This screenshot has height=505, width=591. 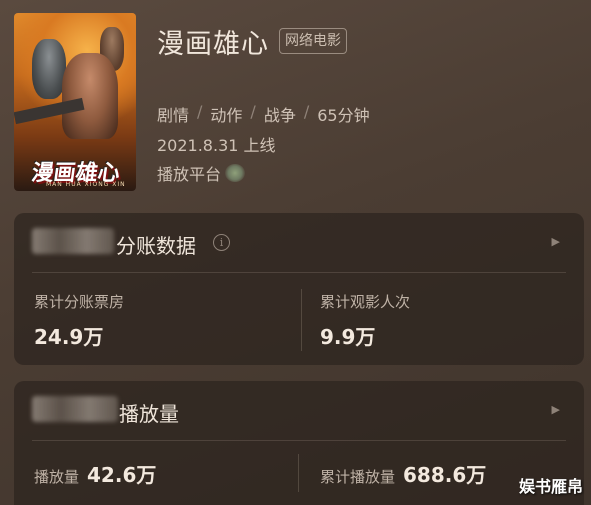 What do you see at coordinates (216, 145) in the screenshot?
I see `release-date: 2021.8.31 上线` at bounding box center [216, 145].